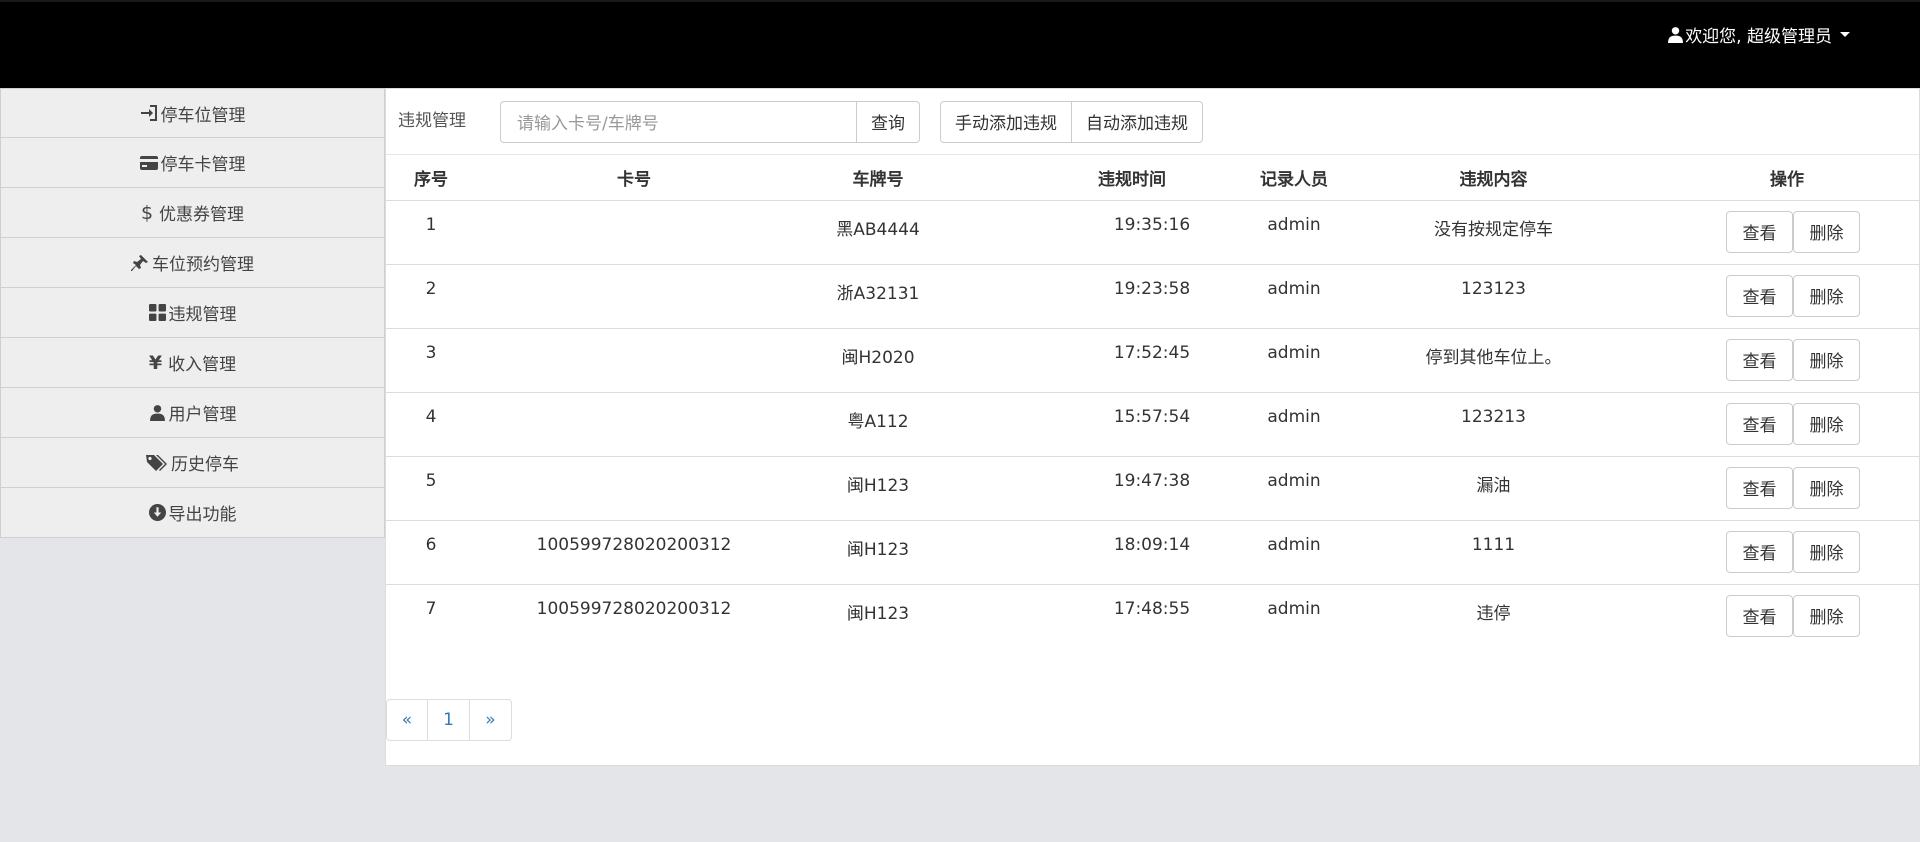 This screenshot has height=842, width=1920. I want to click on table-row: 1 黑AB4444 19:35:16 admin 没有按规定停车 查看 删除, so click(1153, 232).